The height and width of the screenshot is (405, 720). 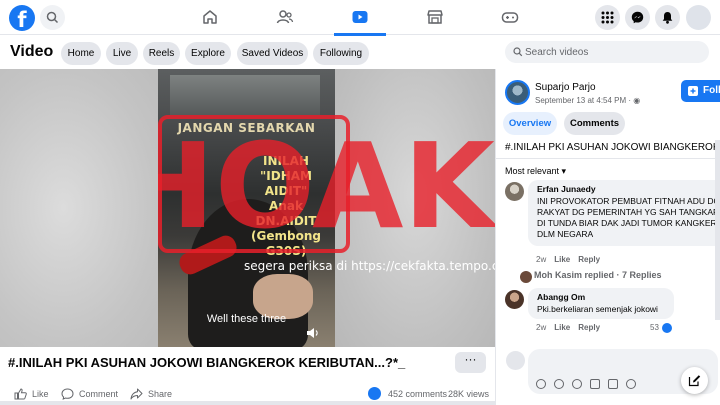 What do you see at coordinates (564, 171) in the screenshot?
I see `chevron-down-icon: ▾` at bounding box center [564, 171].